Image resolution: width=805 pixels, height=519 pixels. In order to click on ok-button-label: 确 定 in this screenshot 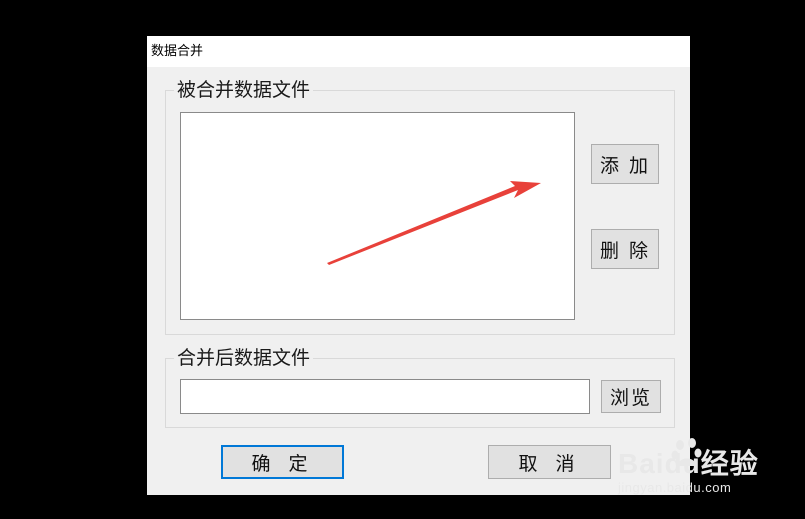, I will do `click(282, 463)`.